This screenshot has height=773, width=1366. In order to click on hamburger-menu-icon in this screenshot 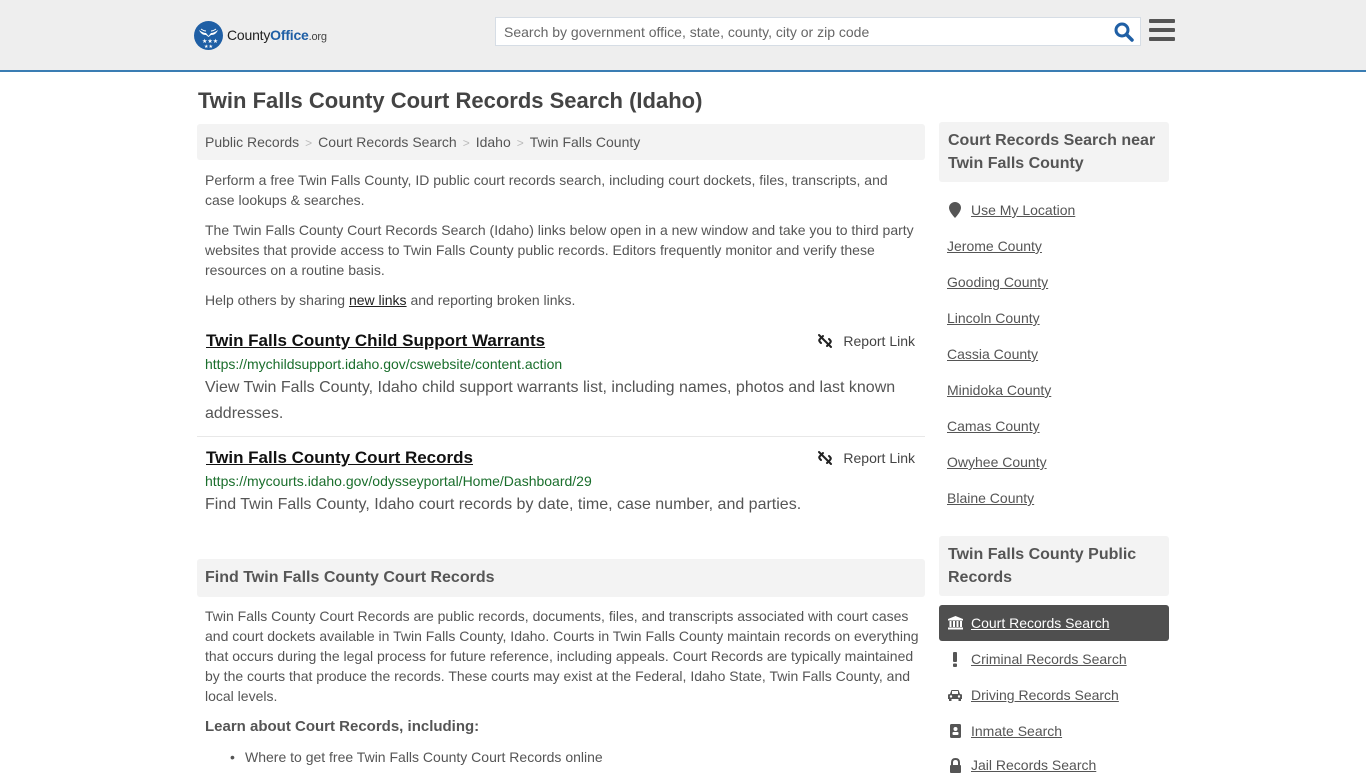, I will do `click(1162, 31)`.